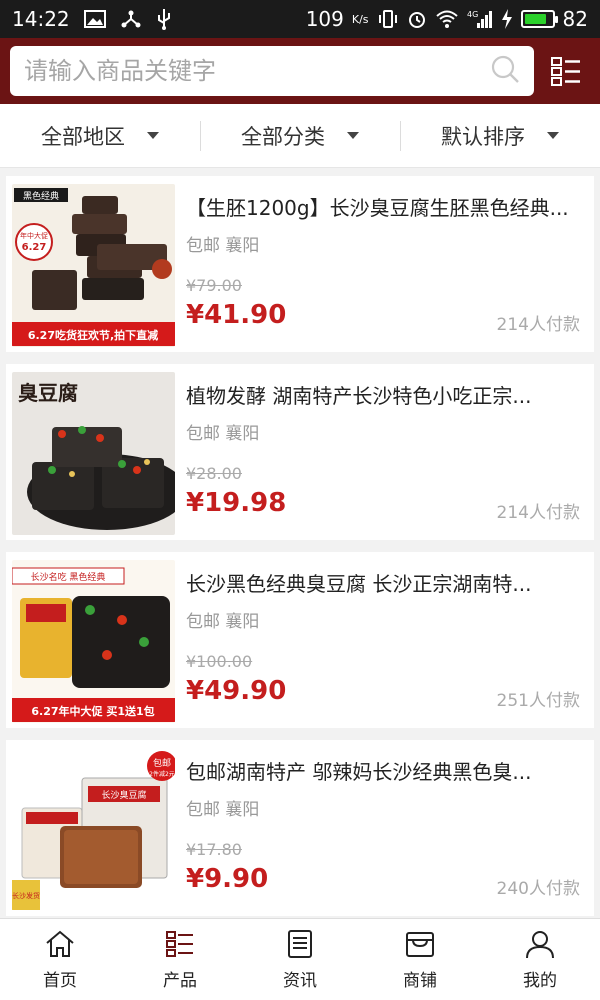  Describe the element at coordinates (92, 711) in the screenshot. I see `promo-banner: 6.27年中大促 买1送1包` at that location.